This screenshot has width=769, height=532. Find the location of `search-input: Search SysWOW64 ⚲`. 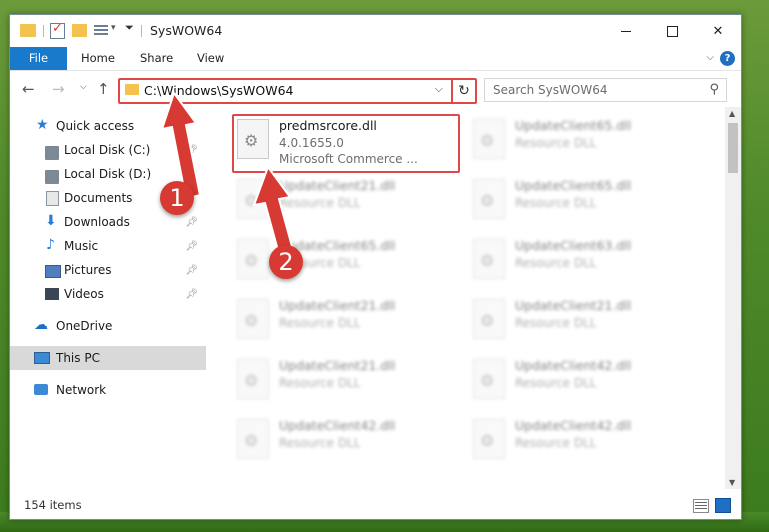

search-input: Search SysWOW64 ⚲ is located at coordinates (605, 90).